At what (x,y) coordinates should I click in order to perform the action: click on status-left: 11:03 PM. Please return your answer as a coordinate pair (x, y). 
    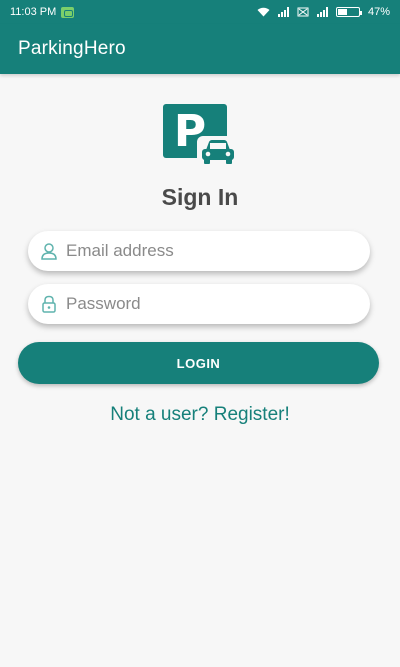
    Looking at the image, I should click on (42, 12).